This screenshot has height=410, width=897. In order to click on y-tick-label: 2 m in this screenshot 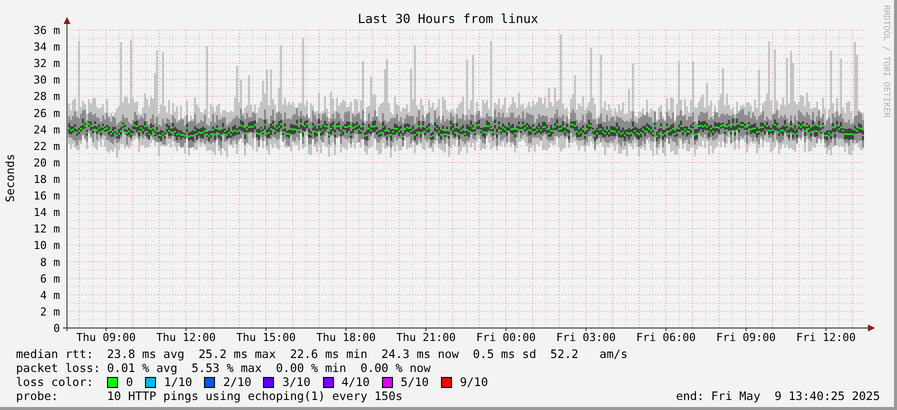, I will do `click(50, 311)`.